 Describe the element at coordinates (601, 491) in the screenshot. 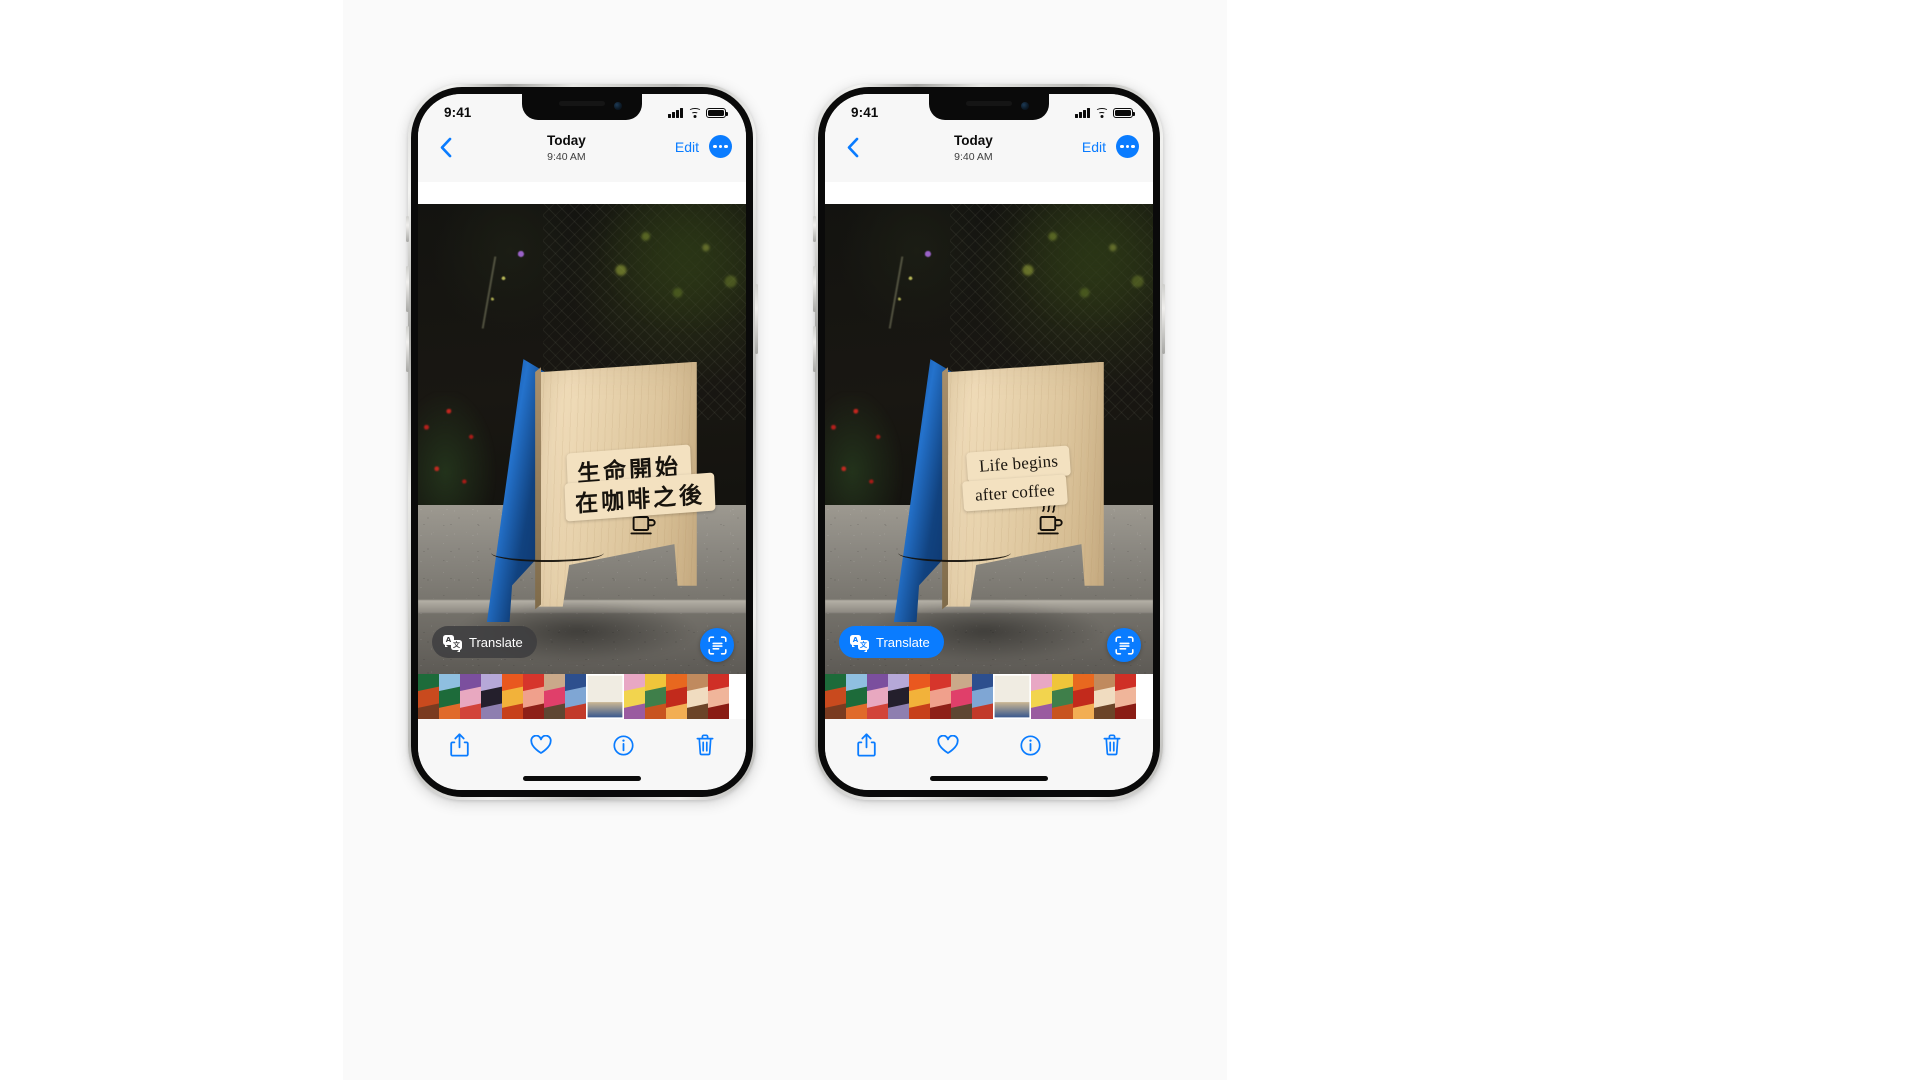

I see `a-frame-sign: 生命開始 在咖啡之後` at that location.